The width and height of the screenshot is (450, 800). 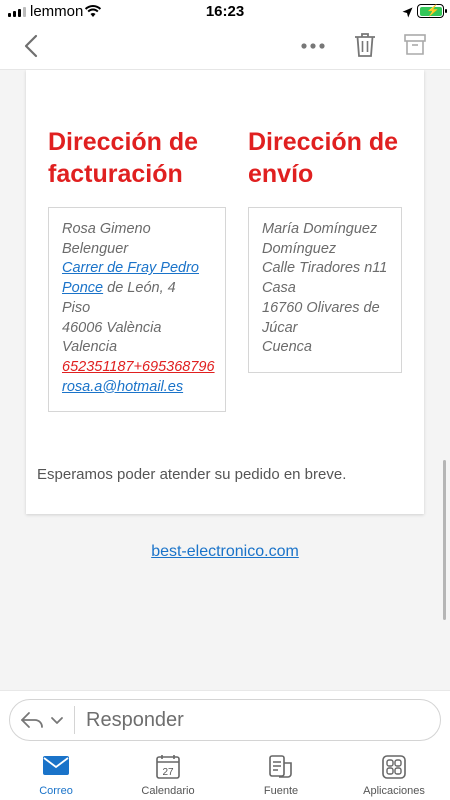 I want to click on website-link: best-electronico.com, so click(x=225, y=552).